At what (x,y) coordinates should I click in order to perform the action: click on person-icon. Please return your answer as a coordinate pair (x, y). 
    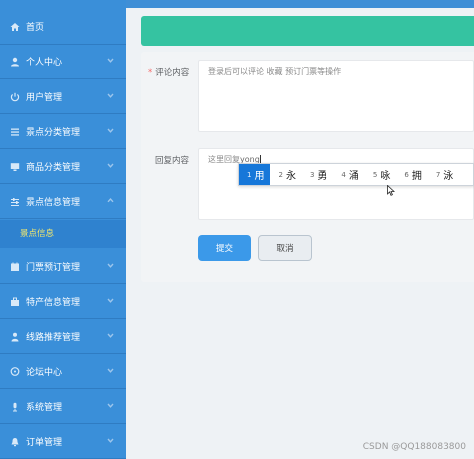
    Looking at the image, I should click on (15, 337).